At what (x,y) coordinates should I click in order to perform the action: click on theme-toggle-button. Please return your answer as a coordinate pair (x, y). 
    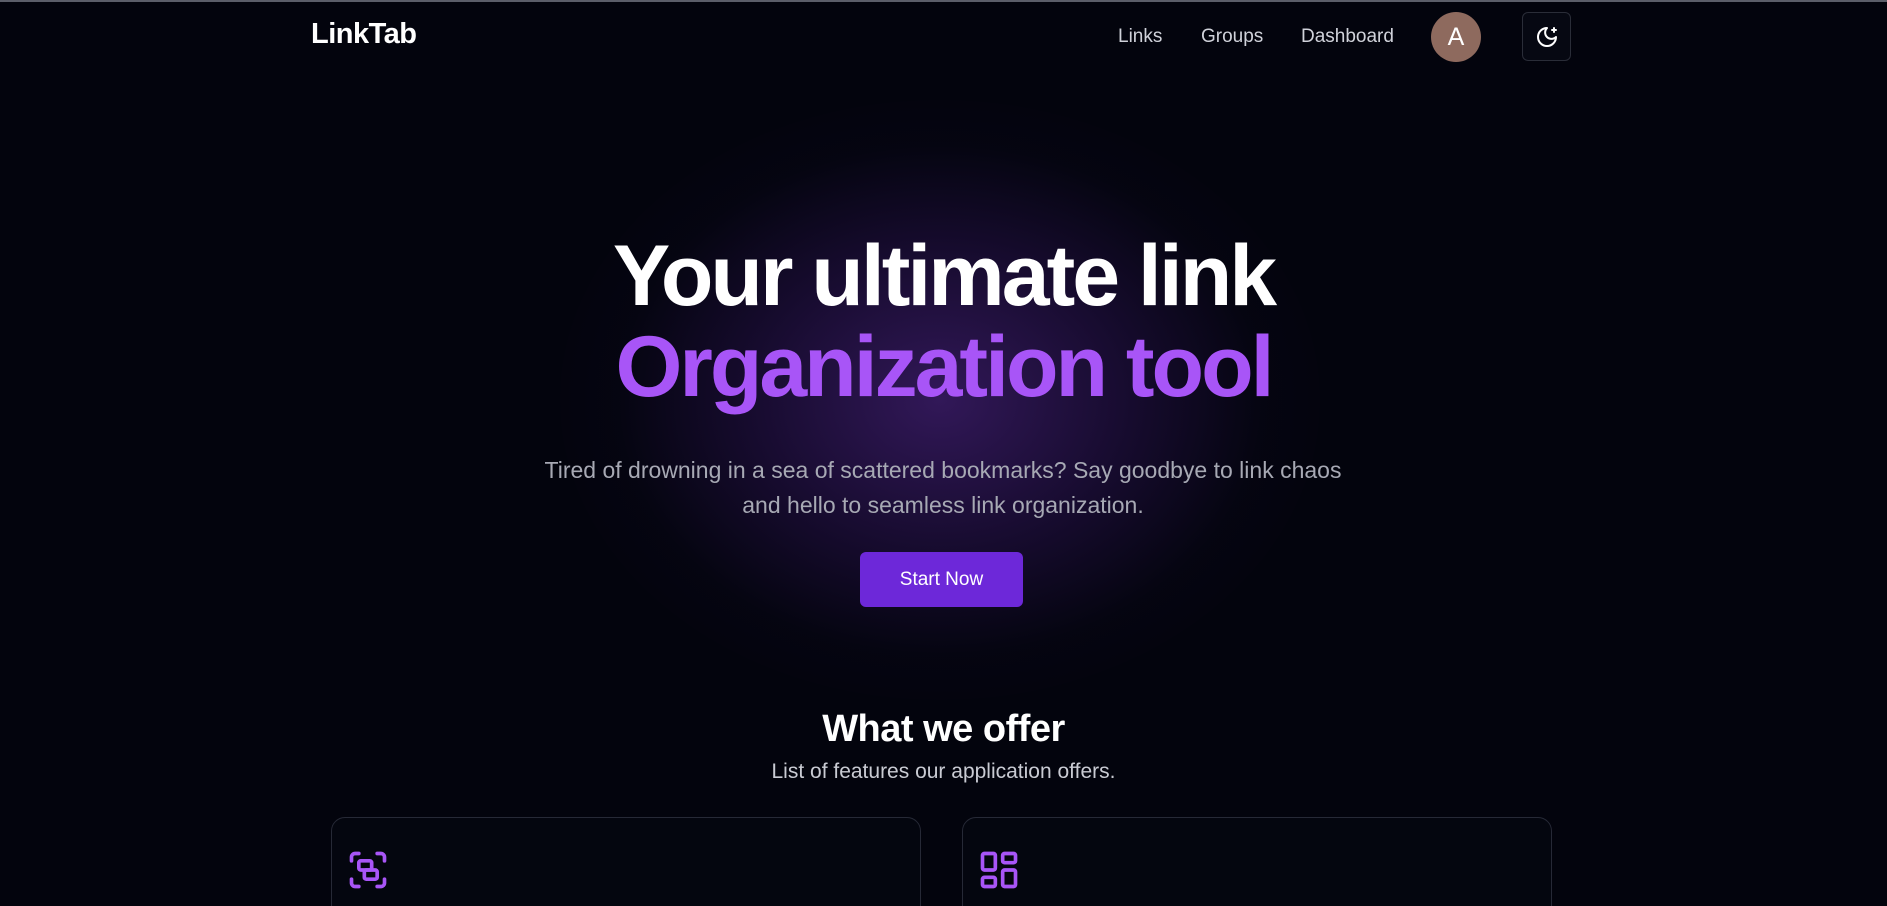
    Looking at the image, I should click on (1546, 36).